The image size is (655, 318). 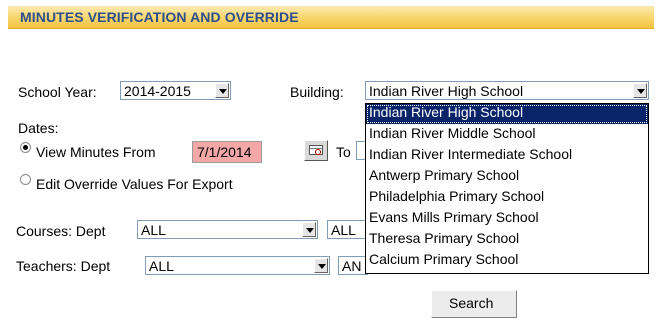 I want to click on building-label: Building:, so click(x=317, y=92).